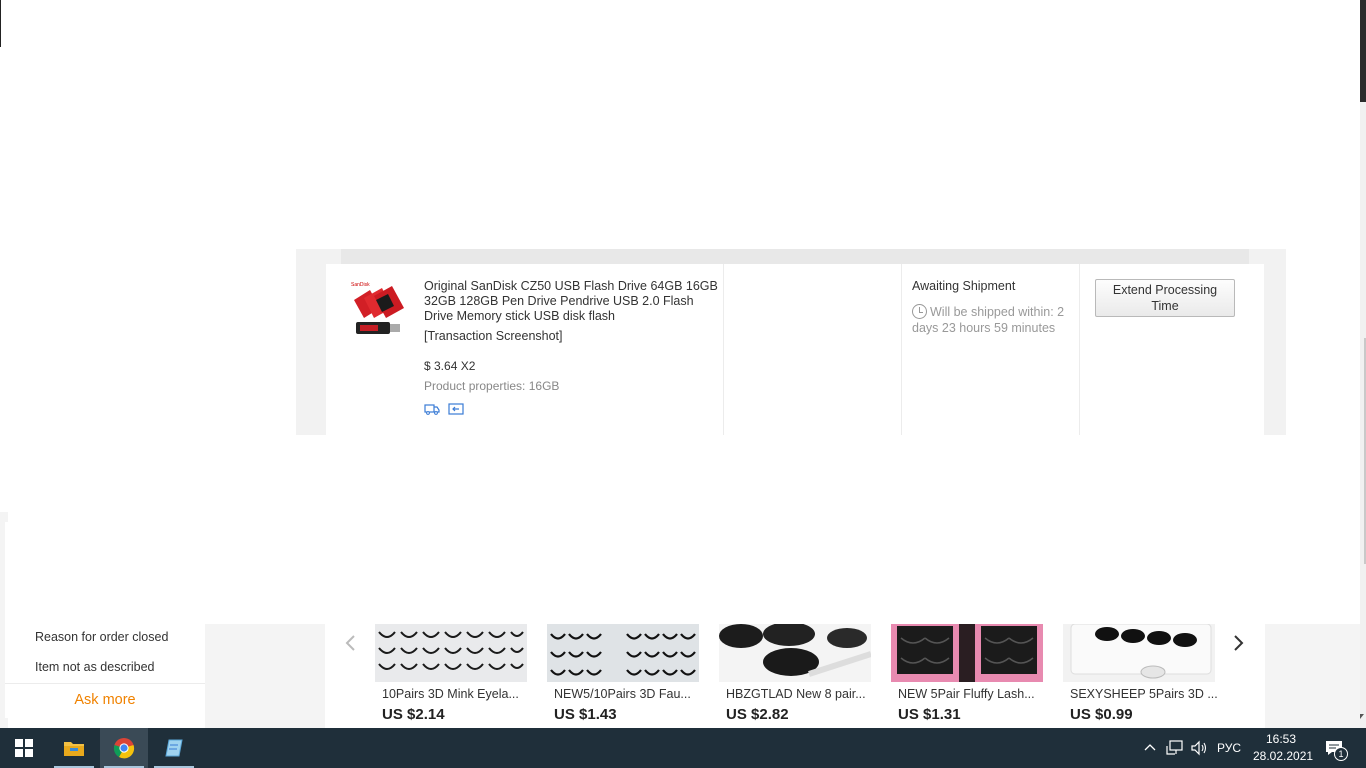 This screenshot has width=1366, height=768. What do you see at coordinates (1361, 364) in the screenshot?
I see `page-scrollbar` at bounding box center [1361, 364].